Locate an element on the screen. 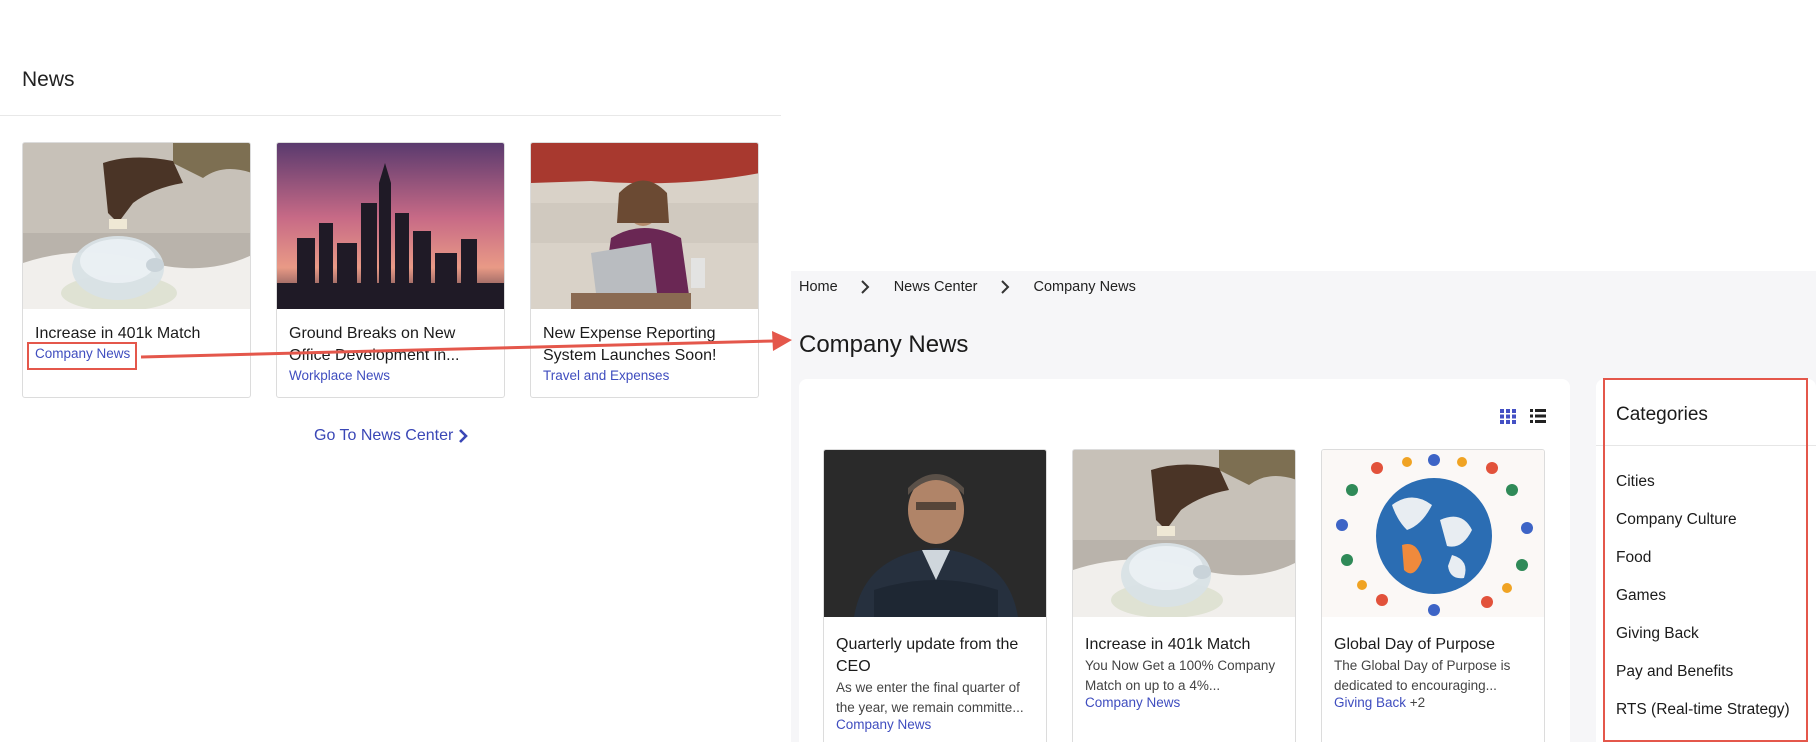 The width and height of the screenshot is (1816, 742). annotation-arrow is located at coordinates (466, 345).